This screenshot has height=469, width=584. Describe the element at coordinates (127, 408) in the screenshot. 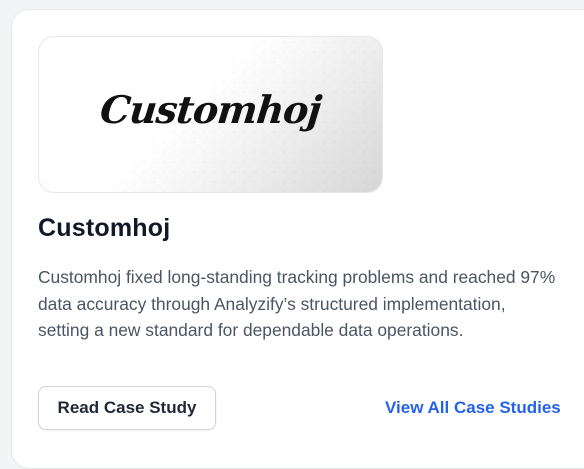

I see `read-case-study-button: Read Case Study` at that location.